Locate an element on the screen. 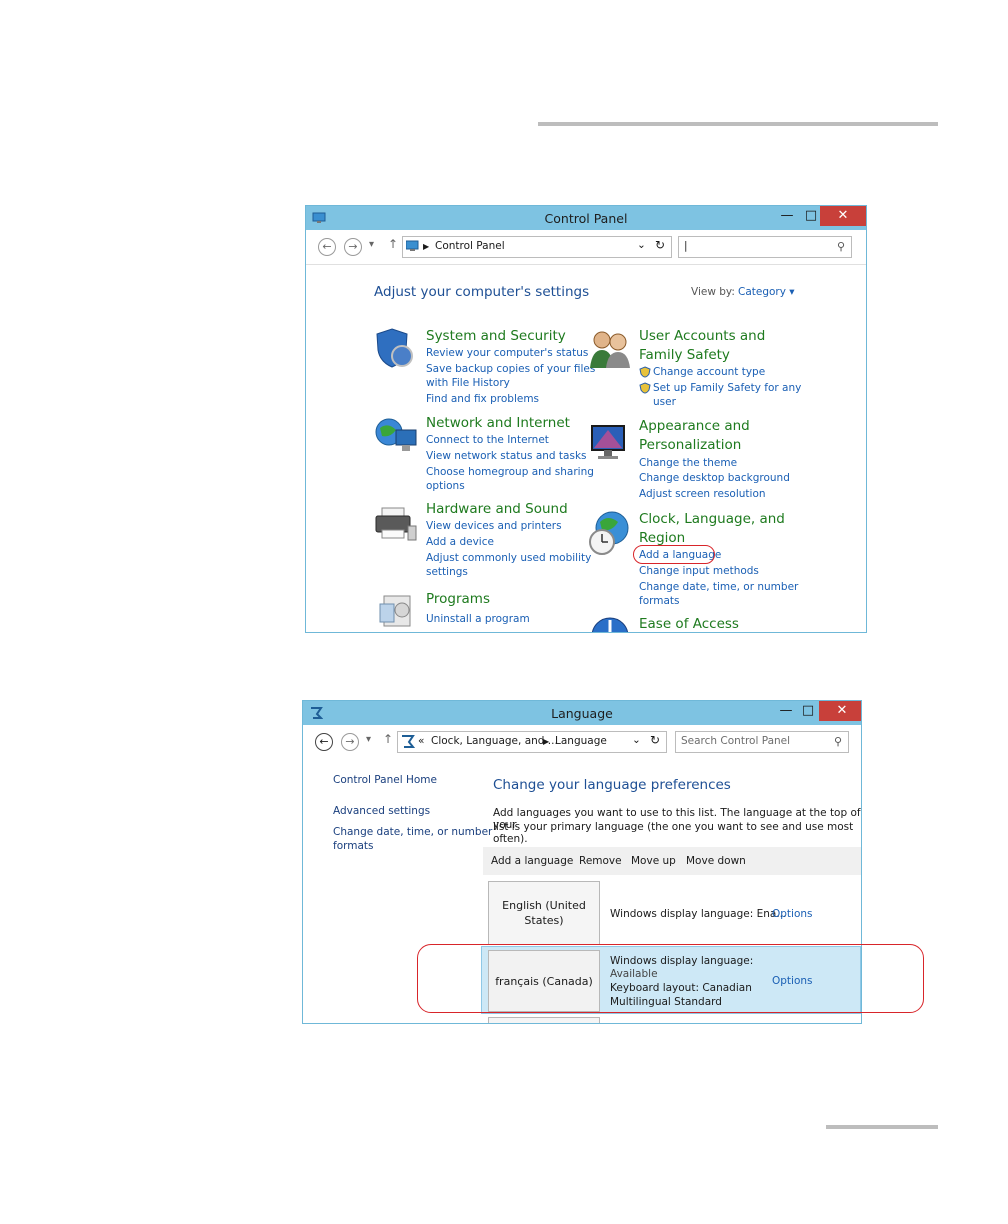 Image resolution: width=1008 pixels, height=1224 pixels. link-date-time-formats-2: formats is located at coordinates (659, 601).